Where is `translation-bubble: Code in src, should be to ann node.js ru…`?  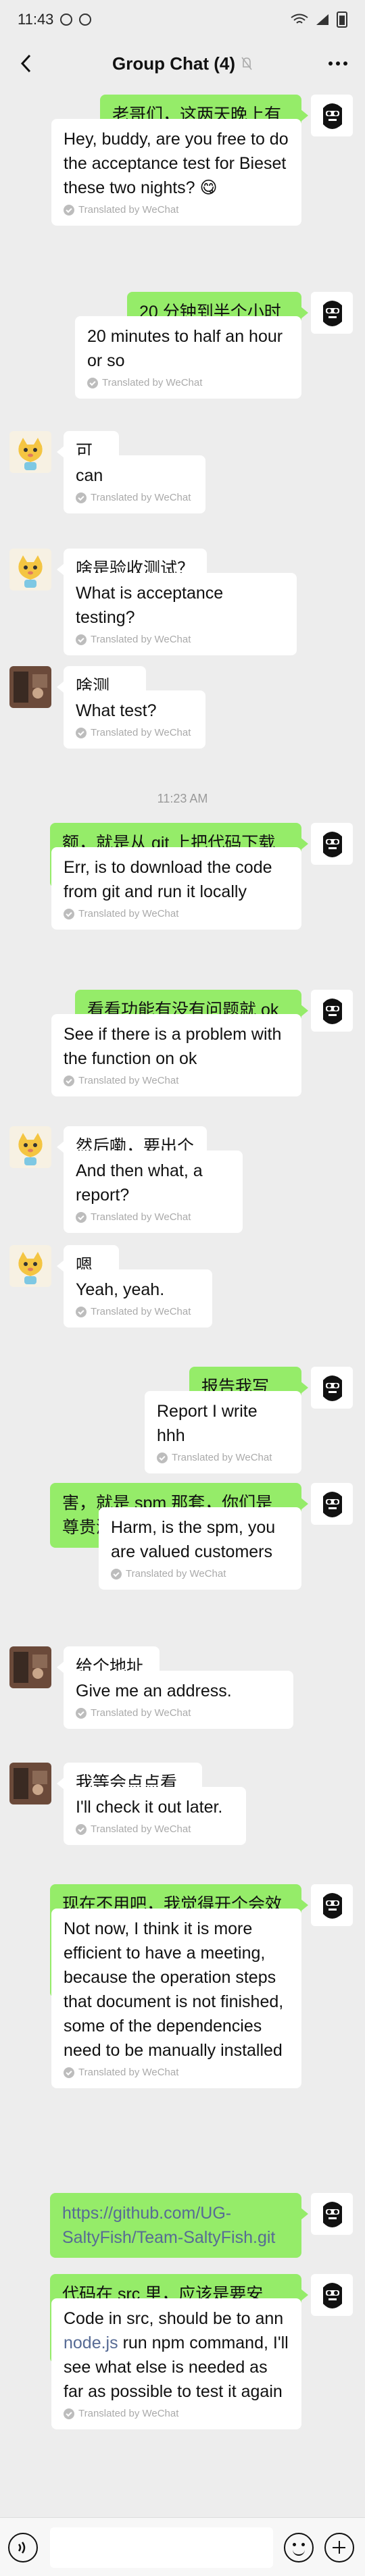 translation-bubble: Code in src, should be to ann node.js ru… is located at coordinates (176, 2363).